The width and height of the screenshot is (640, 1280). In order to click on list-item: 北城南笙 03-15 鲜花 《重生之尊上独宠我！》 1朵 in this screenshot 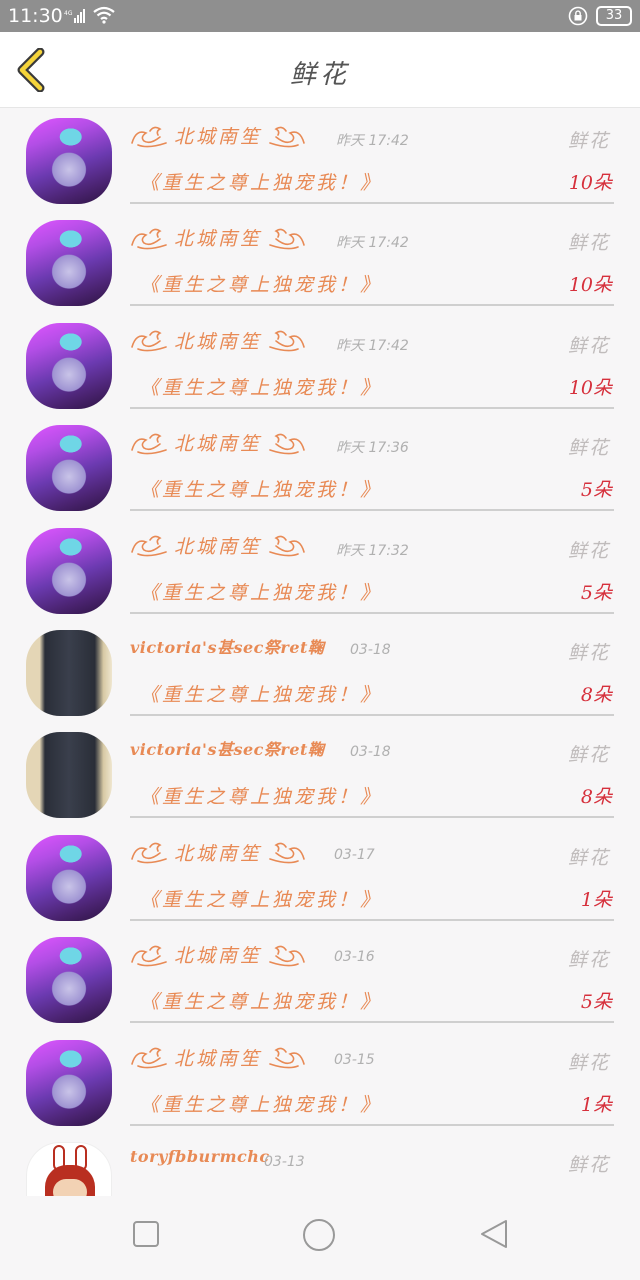, I will do `click(320, 1083)`.